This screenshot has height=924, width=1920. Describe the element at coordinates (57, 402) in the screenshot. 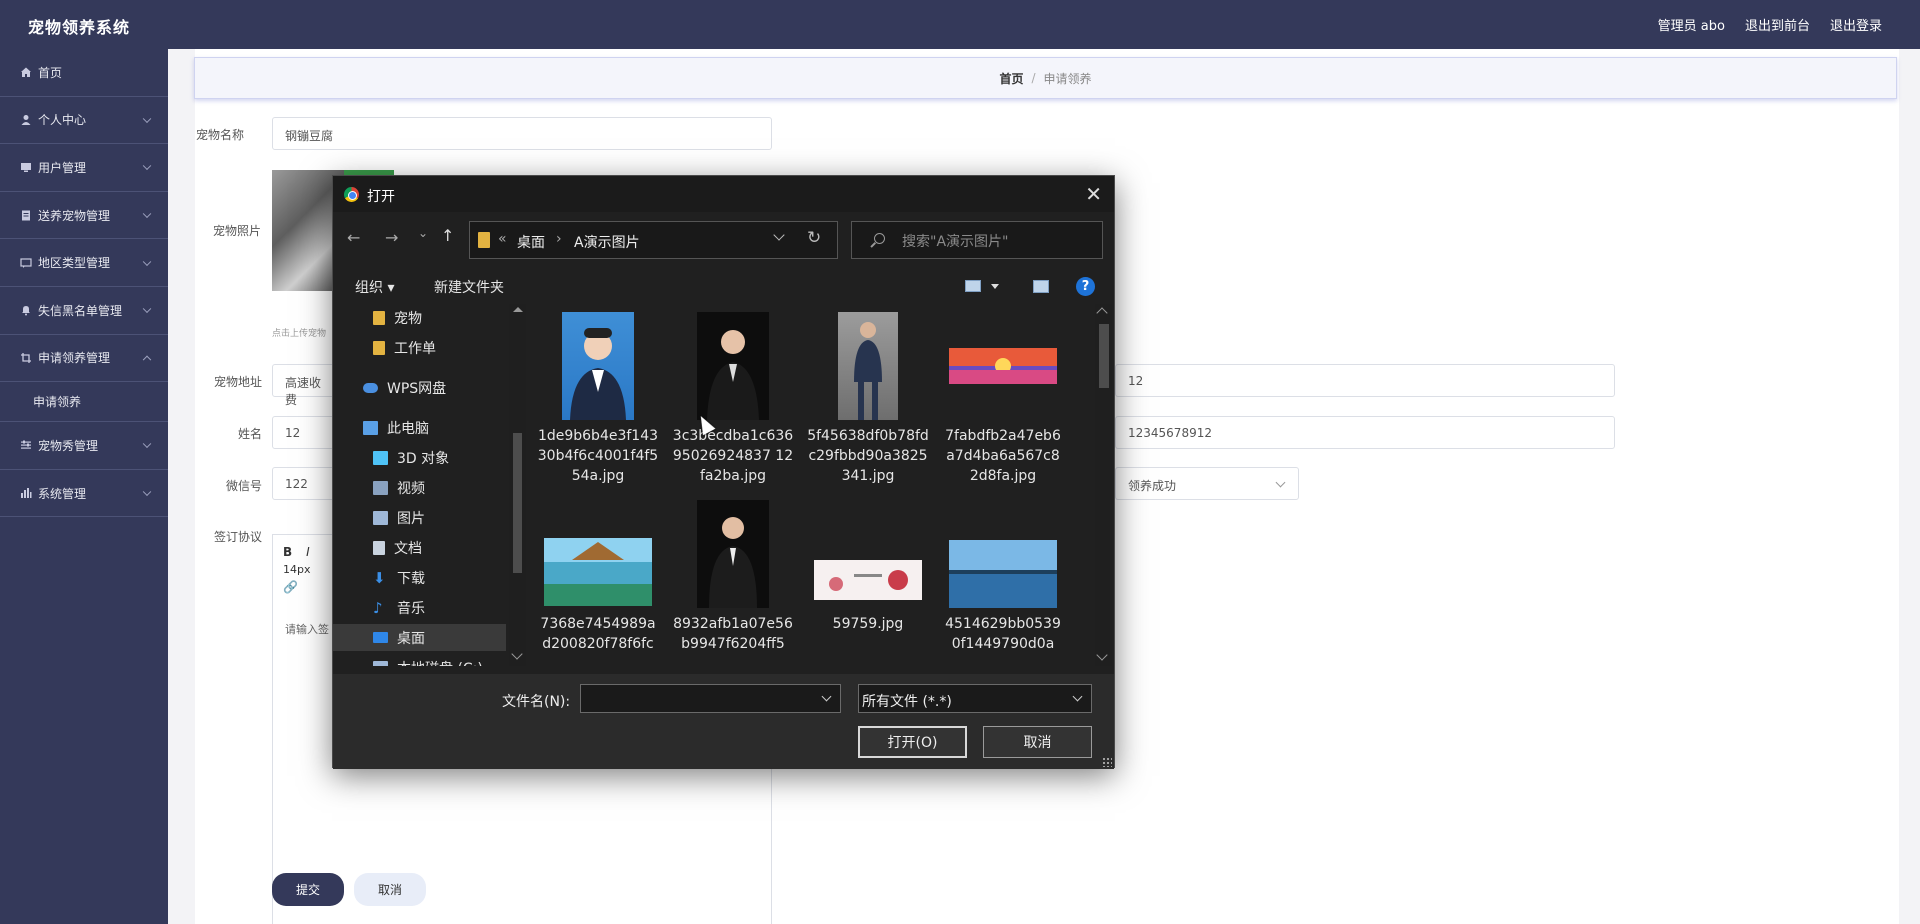

I see `sidebar-subitem-label: 申请领养` at that location.